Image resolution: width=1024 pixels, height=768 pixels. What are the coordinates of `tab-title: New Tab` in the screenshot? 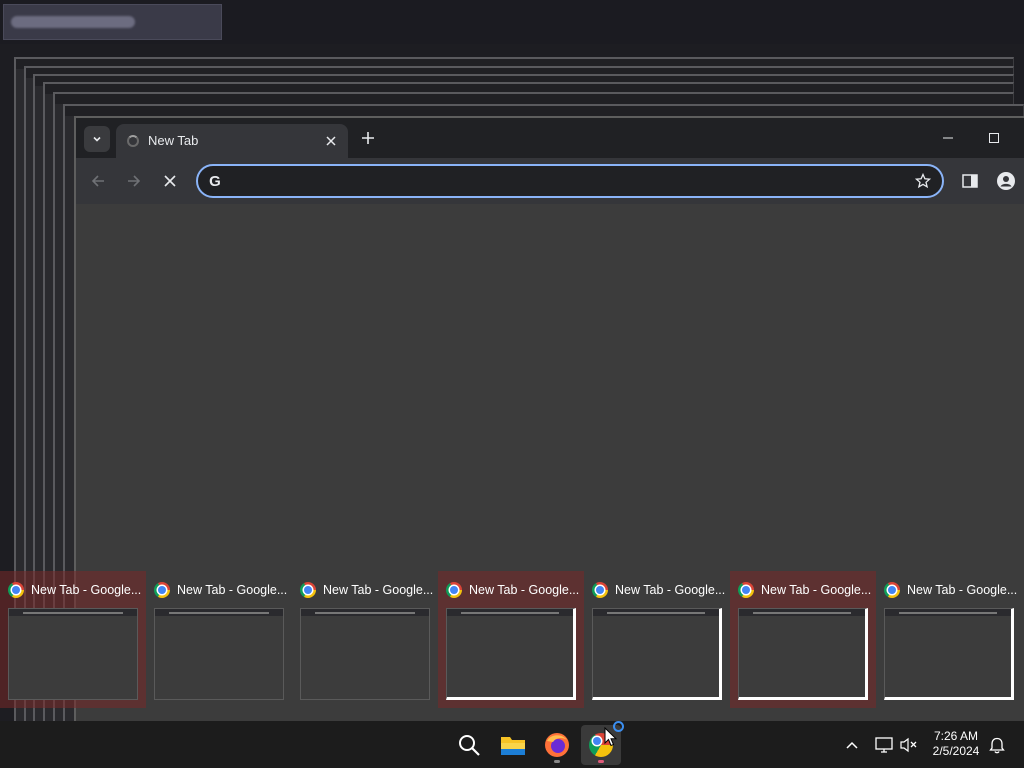 It's located at (173, 140).